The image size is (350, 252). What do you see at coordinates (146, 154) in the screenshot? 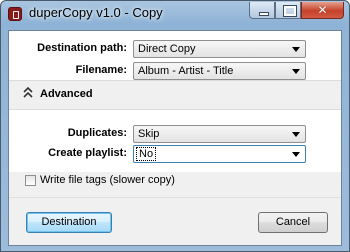
I see `create-playlist-value: No` at bounding box center [146, 154].